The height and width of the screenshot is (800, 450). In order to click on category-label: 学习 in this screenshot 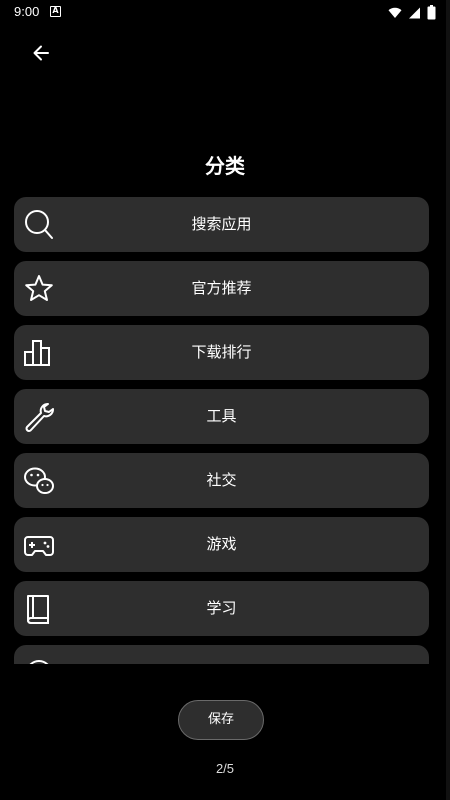, I will do `click(221, 608)`.